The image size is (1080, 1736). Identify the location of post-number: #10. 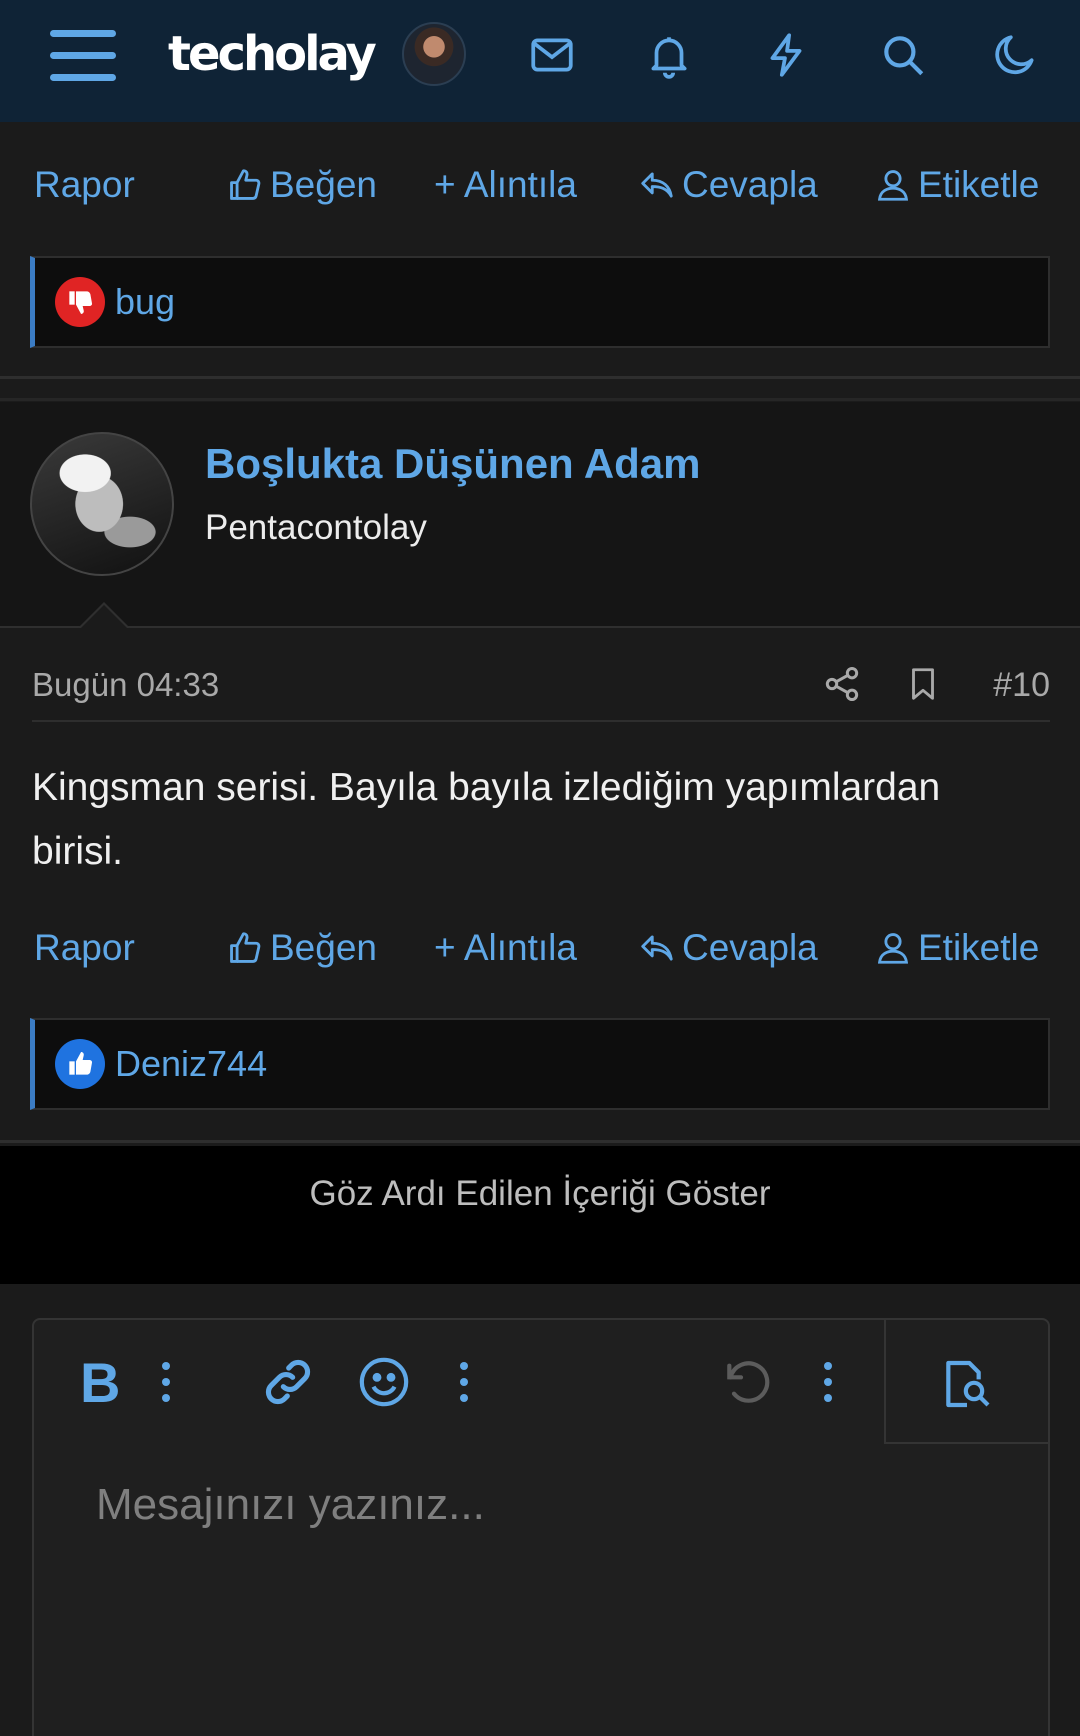
(1021, 685).